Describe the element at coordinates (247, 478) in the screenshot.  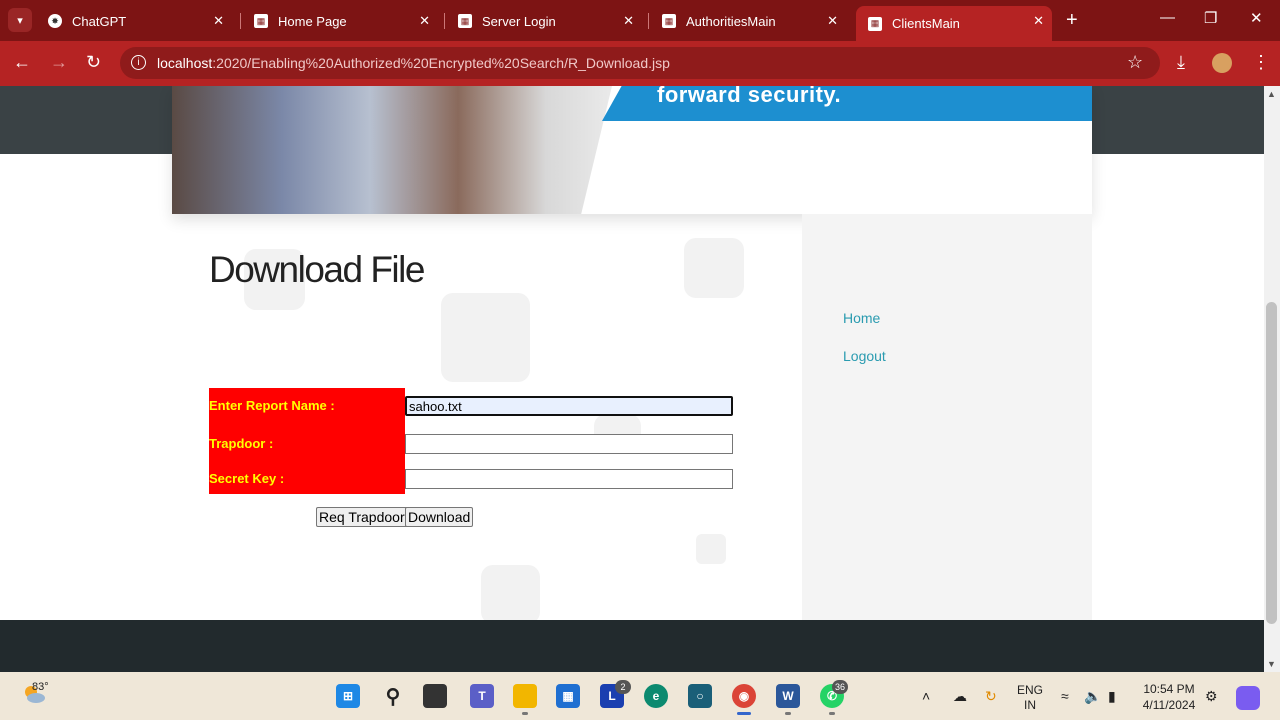
I see `secret-key-label: Secret Key :` at that location.